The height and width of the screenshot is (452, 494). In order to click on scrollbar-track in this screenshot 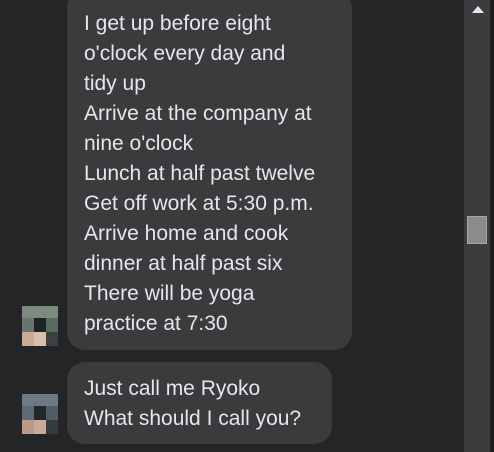, I will do `click(477, 226)`.